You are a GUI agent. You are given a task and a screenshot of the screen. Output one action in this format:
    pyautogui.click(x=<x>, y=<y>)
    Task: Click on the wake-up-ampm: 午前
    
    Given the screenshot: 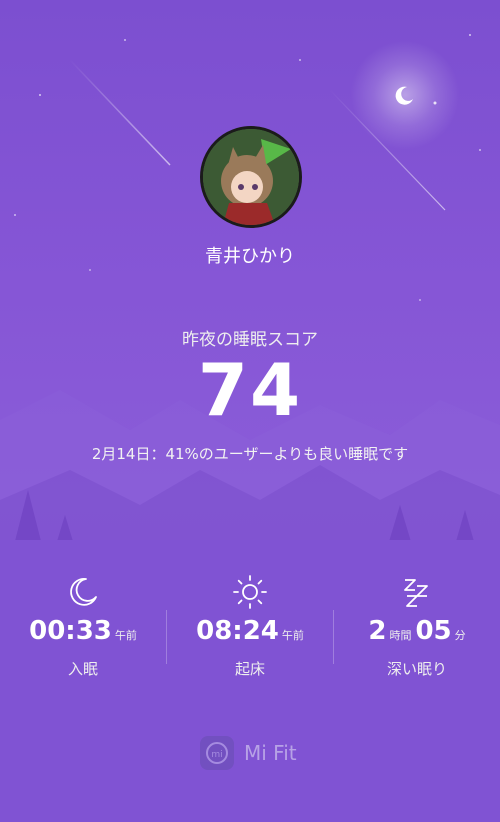 What is the action you would take?
    pyautogui.click(x=292, y=635)
    